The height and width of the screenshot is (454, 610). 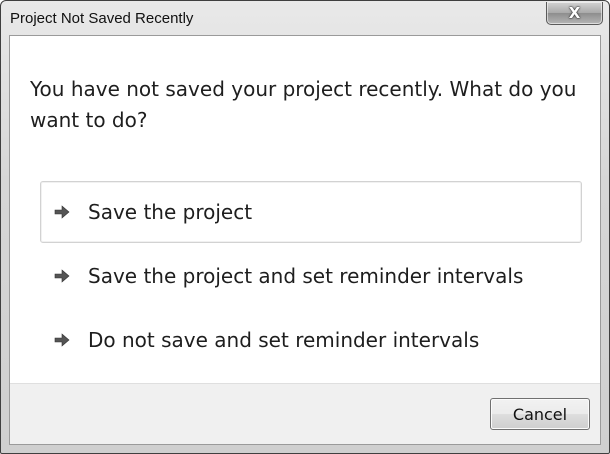 What do you see at coordinates (305, 413) in the screenshot?
I see `dialog-footer: Cancel` at bounding box center [305, 413].